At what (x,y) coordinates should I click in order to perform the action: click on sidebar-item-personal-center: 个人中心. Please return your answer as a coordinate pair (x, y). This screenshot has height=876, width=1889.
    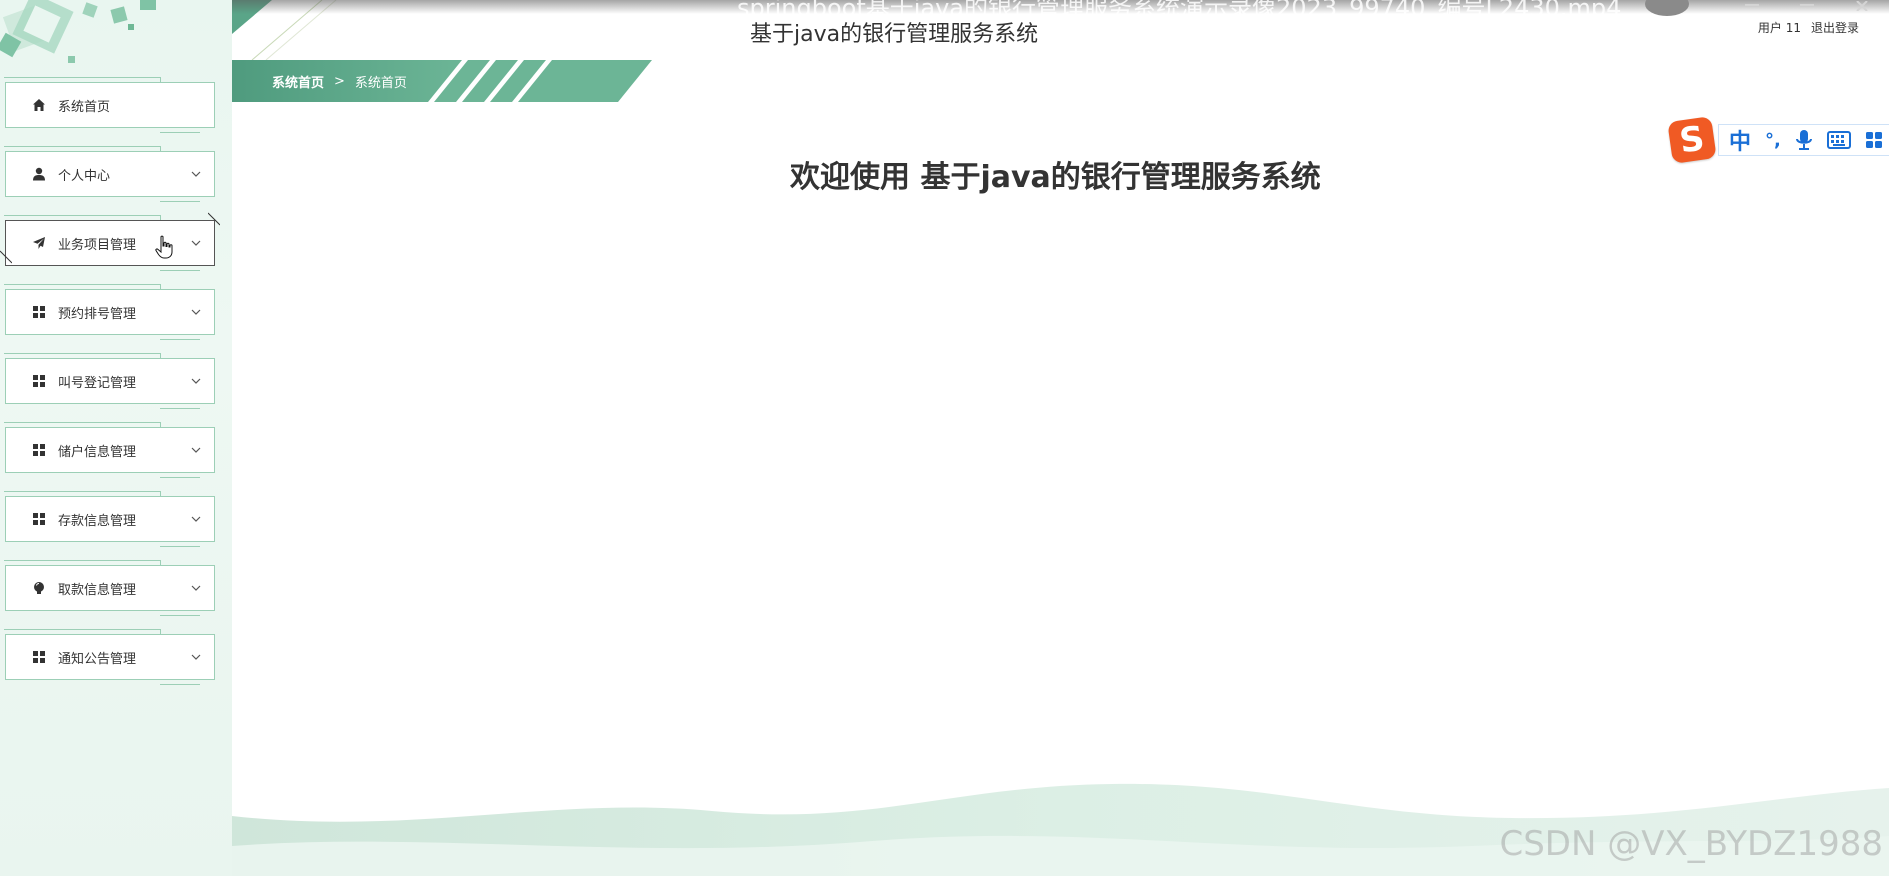
    Looking at the image, I should click on (109, 174).